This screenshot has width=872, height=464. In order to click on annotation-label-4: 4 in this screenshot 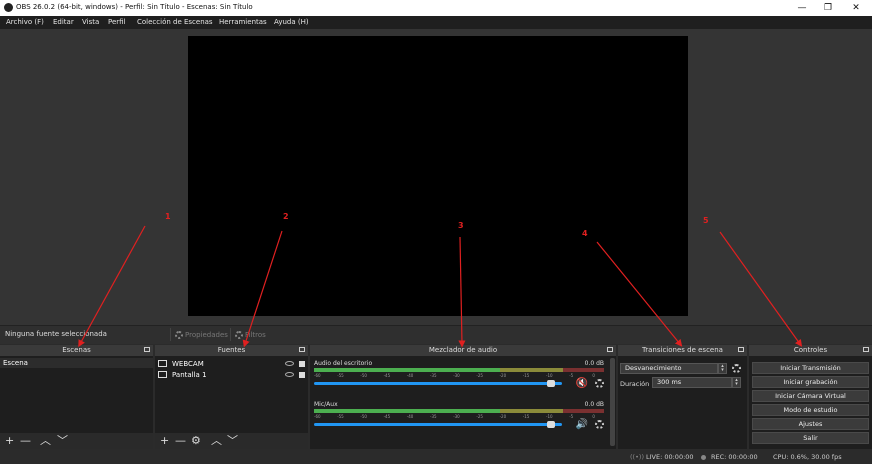, I will do `click(585, 233)`.